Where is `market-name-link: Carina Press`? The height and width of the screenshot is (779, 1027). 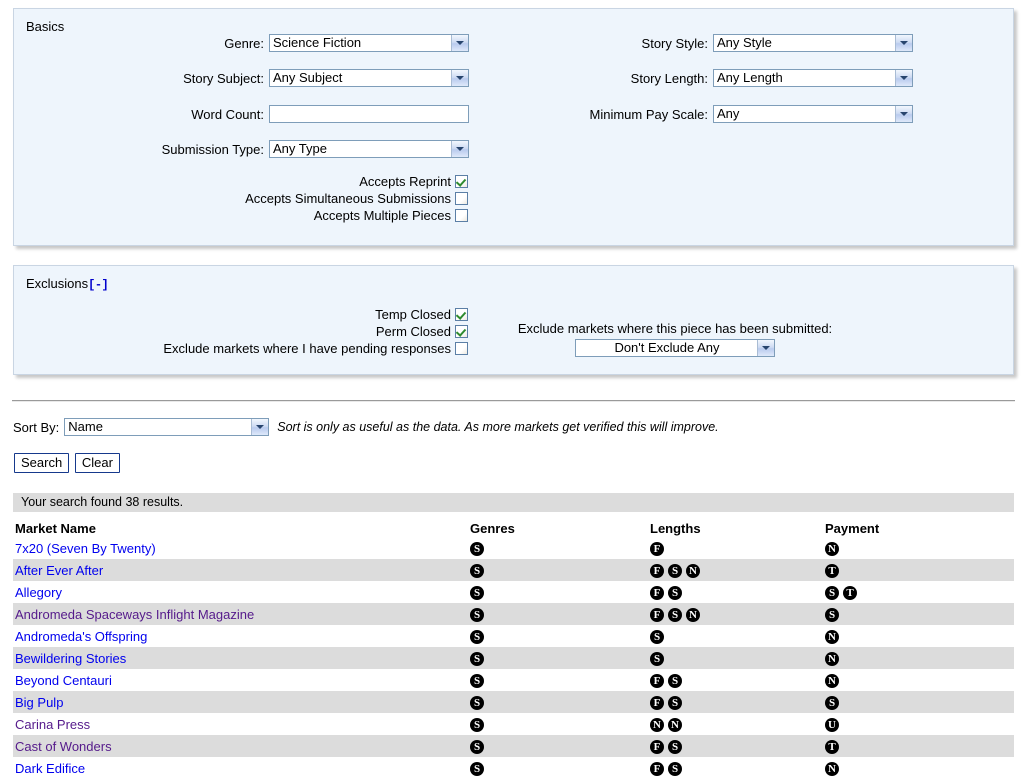
market-name-link: Carina Press is located at coordinates (52, 724).